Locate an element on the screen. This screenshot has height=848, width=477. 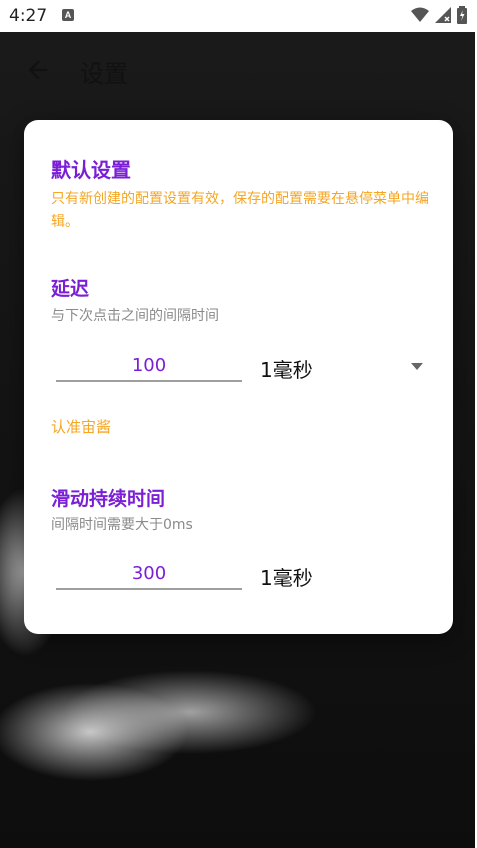
battery-icon is located at coordinates (462, 15).